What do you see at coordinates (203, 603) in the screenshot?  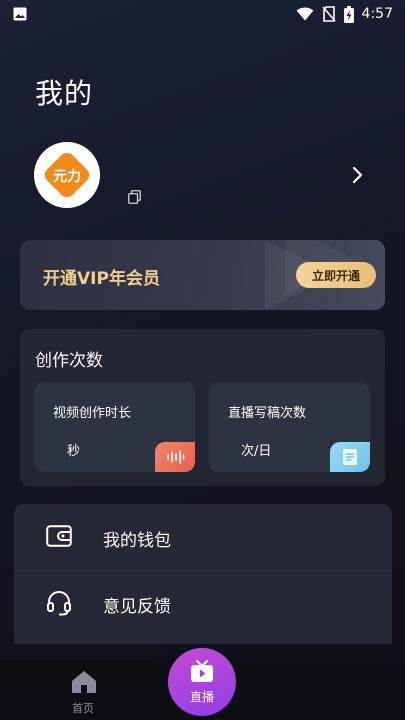 I see `menu-item-feedback: 意见反馈` at bounding box center [203, 603].